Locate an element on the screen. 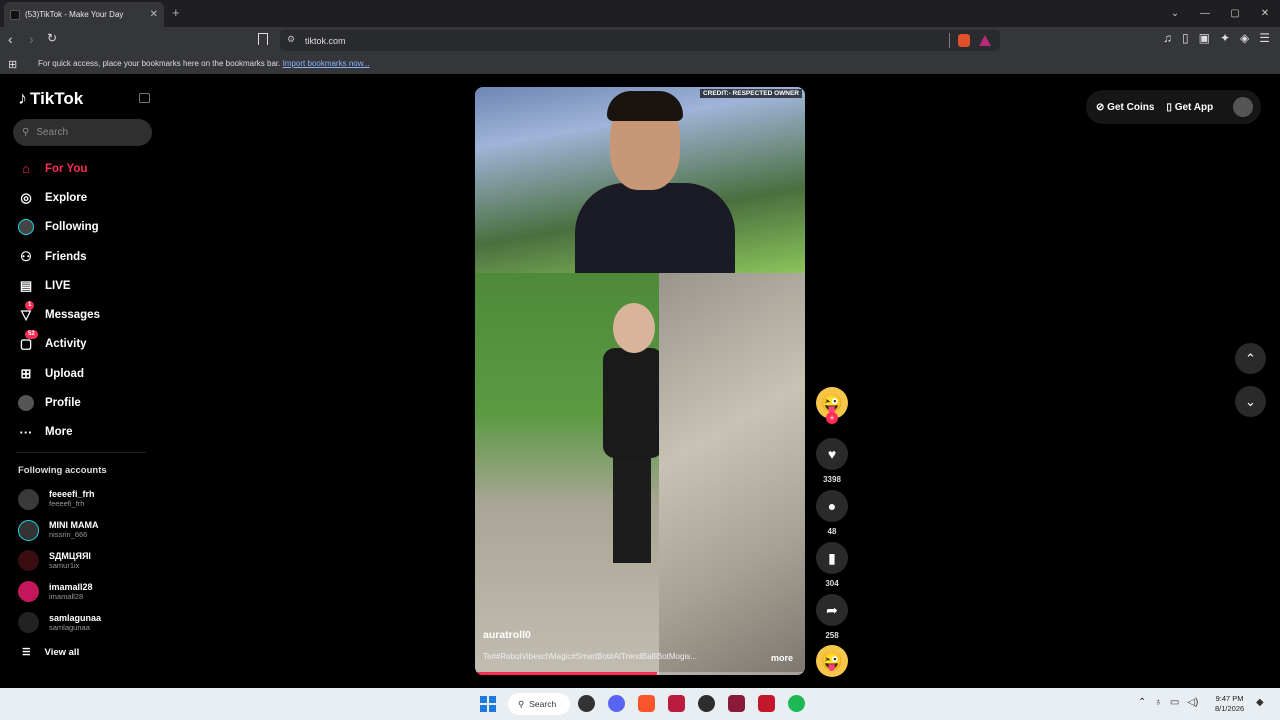 This screenshot has height=720, width=1280. nav-friends: ⚇ Friends is located at coordinates (59, 256).